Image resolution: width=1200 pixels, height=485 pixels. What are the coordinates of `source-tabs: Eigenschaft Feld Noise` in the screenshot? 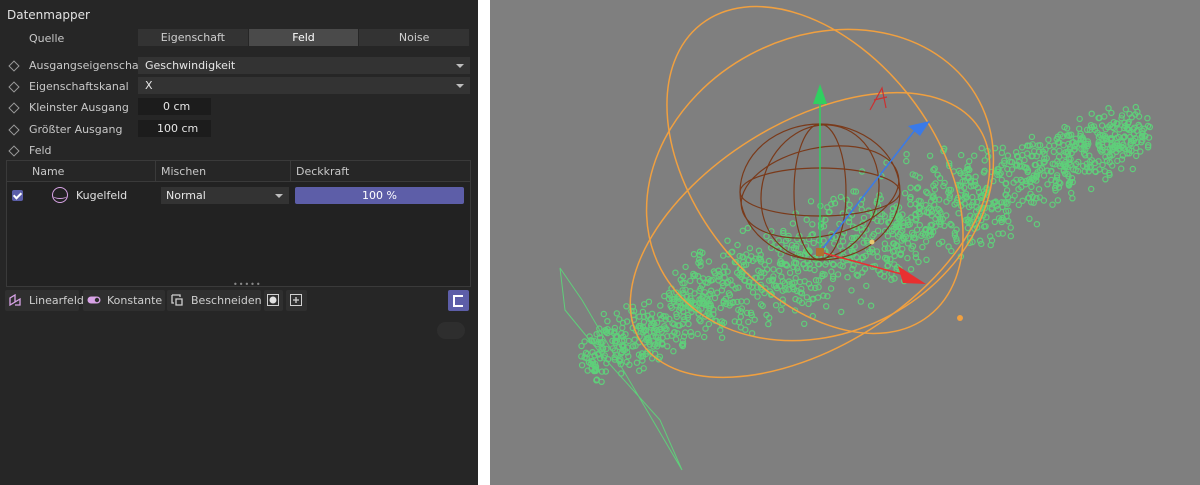 It's located at (304, 37).